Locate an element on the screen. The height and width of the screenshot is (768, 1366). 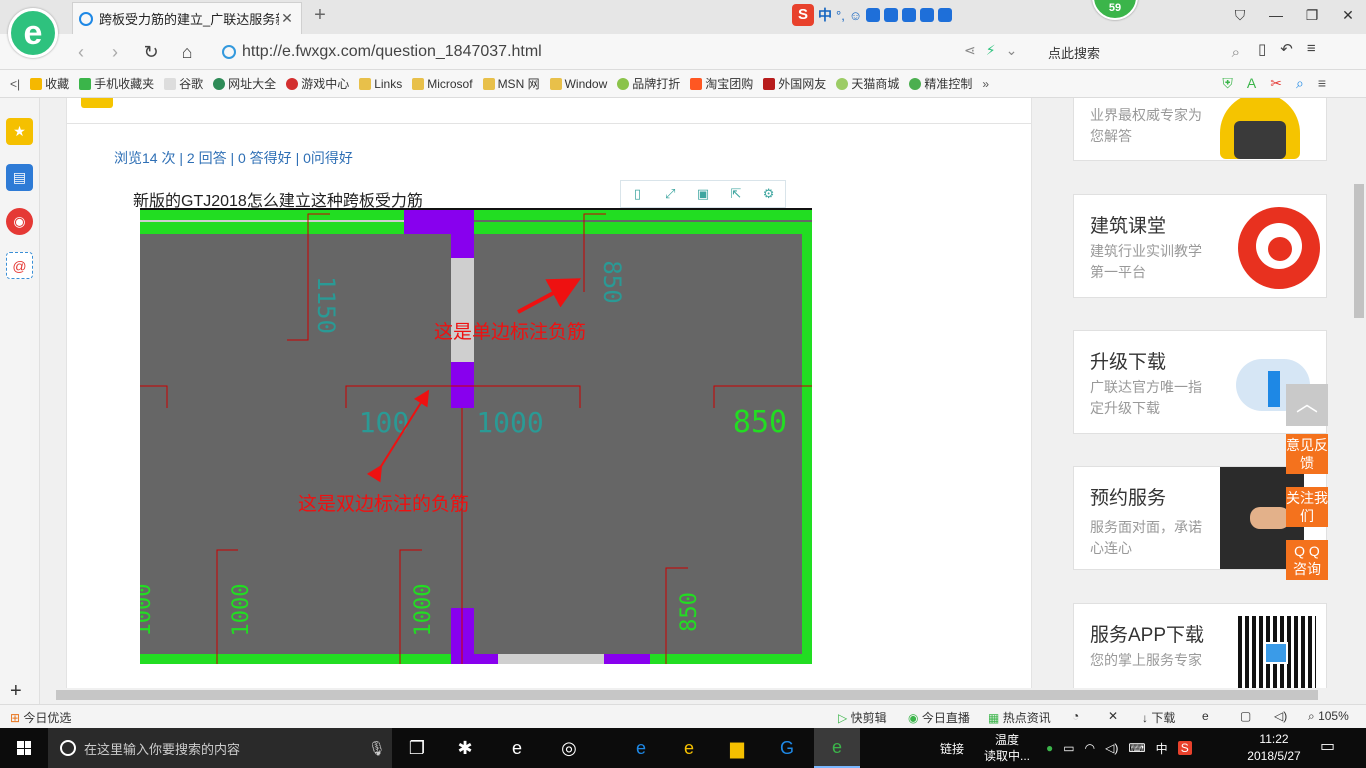
voice-icon is located at coordinates (873, 15).